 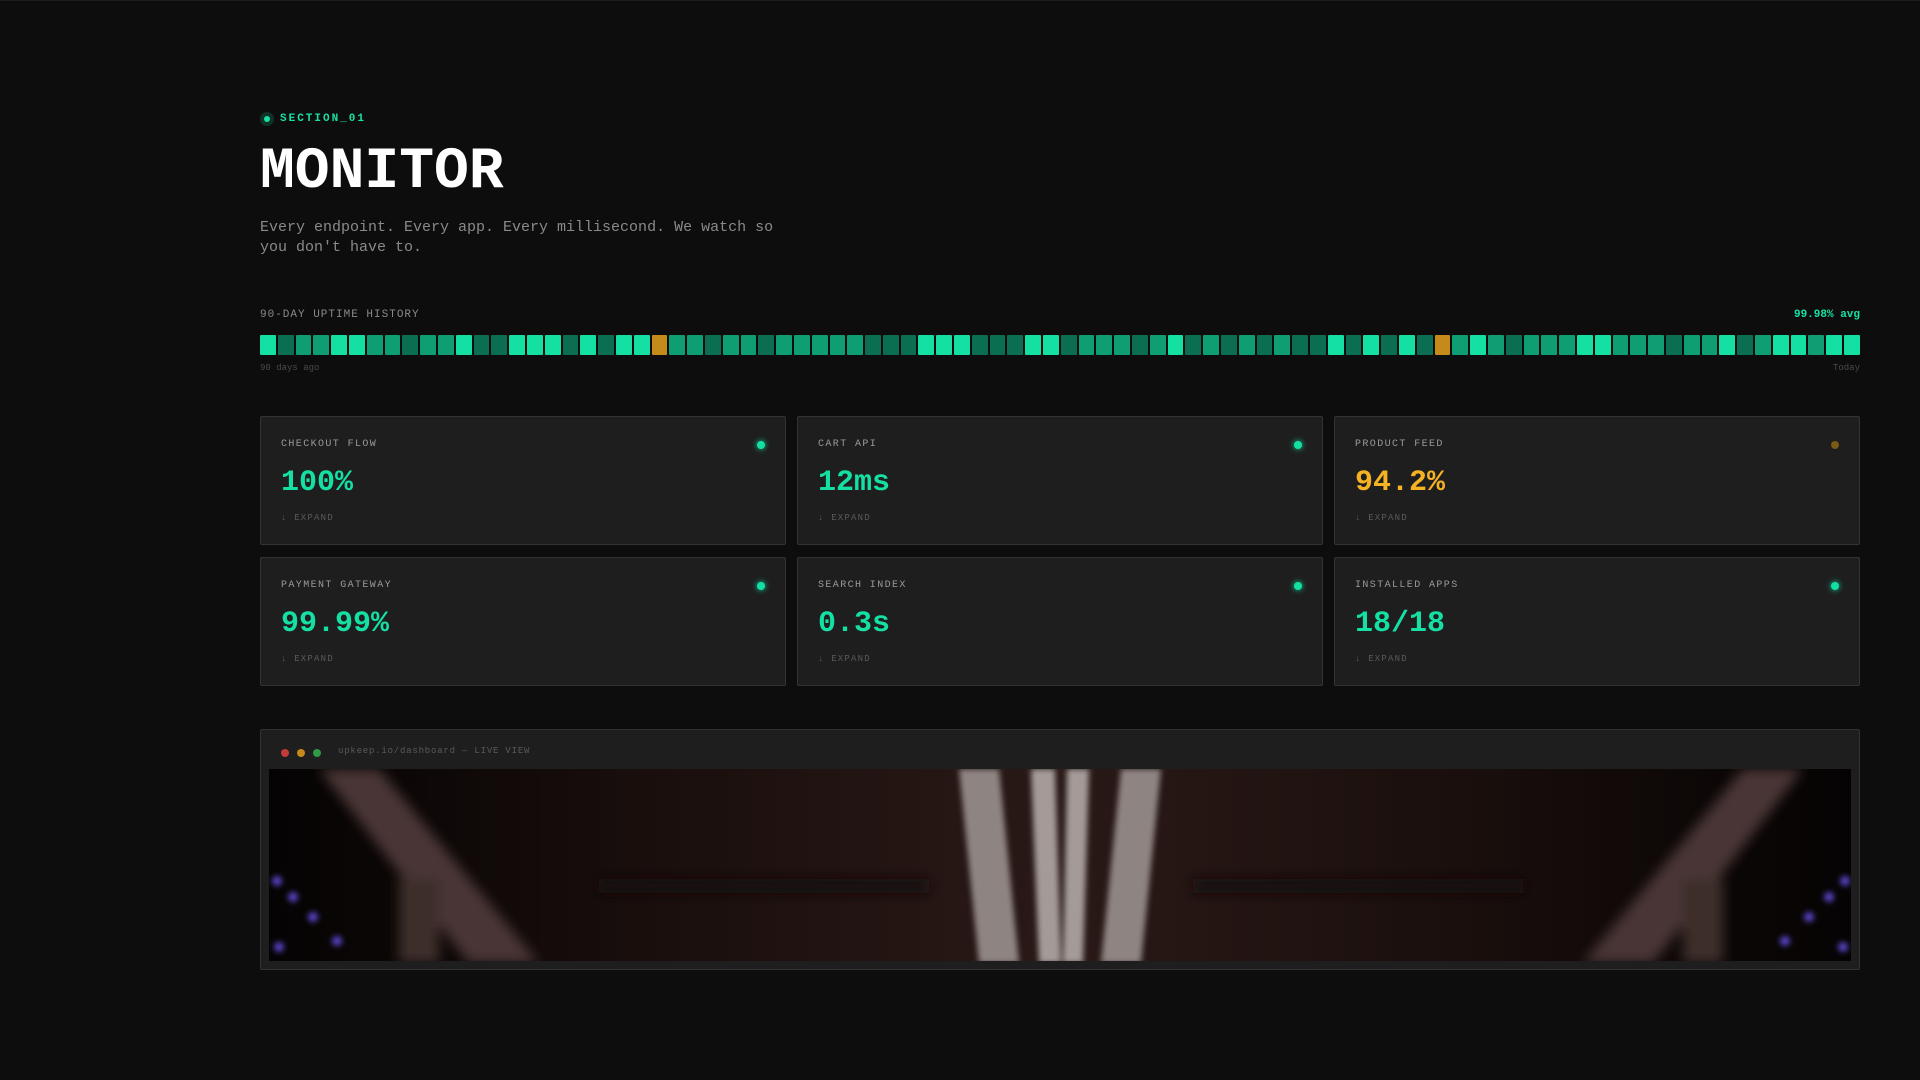 What do you see at coordinates (1826, 315) in the screenshot?
I see `uptime-average: 99.98% avg` at bounding box center [1826, 315].